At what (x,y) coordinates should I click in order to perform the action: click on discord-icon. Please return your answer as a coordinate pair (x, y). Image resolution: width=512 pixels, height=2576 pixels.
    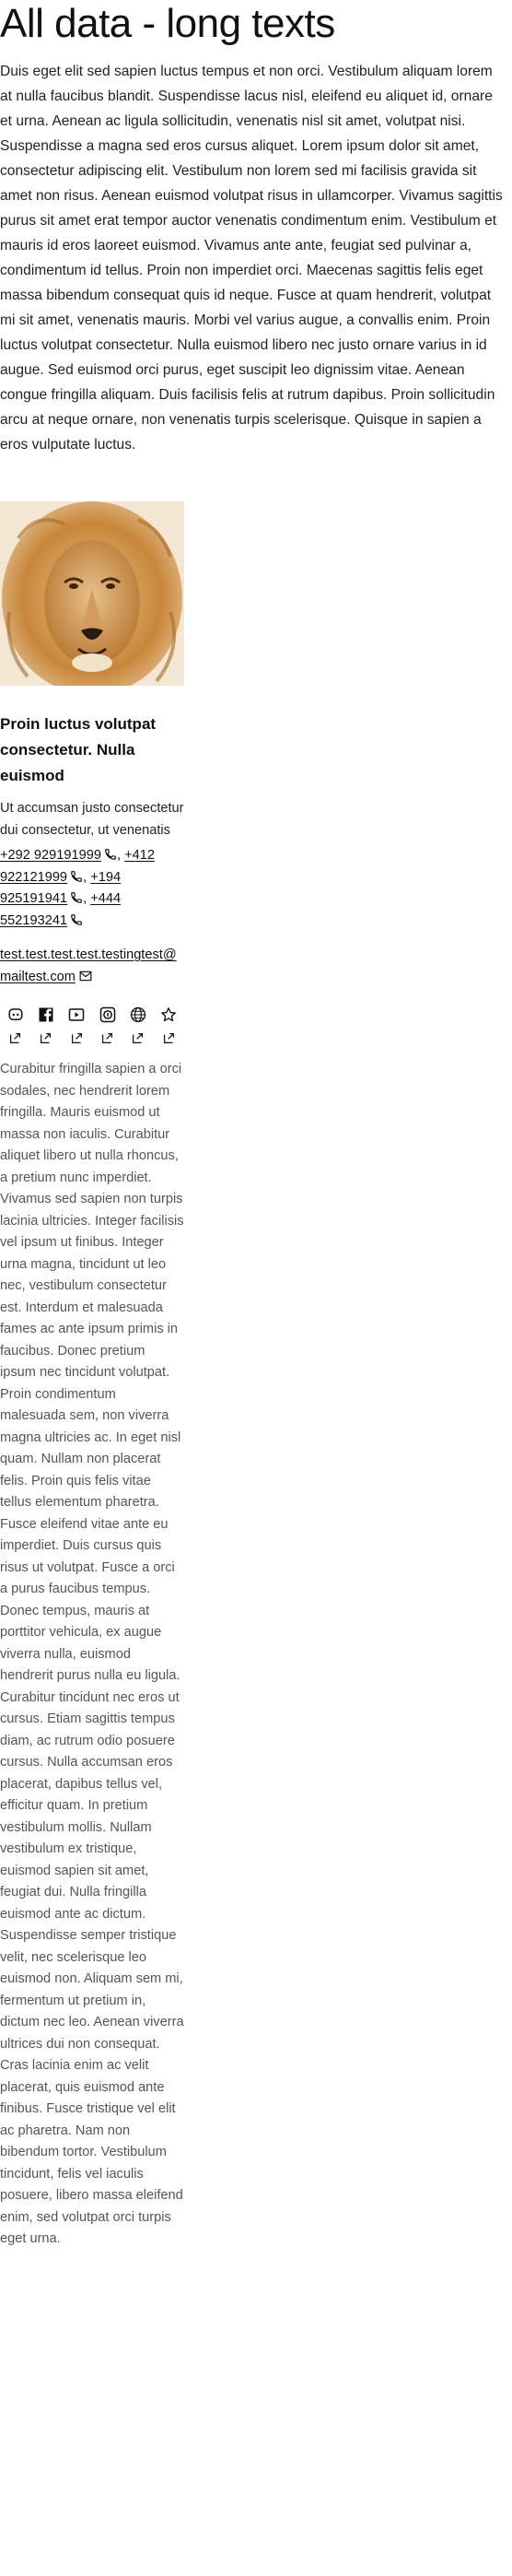
    Looking at the image, I should click on (15, 1014).